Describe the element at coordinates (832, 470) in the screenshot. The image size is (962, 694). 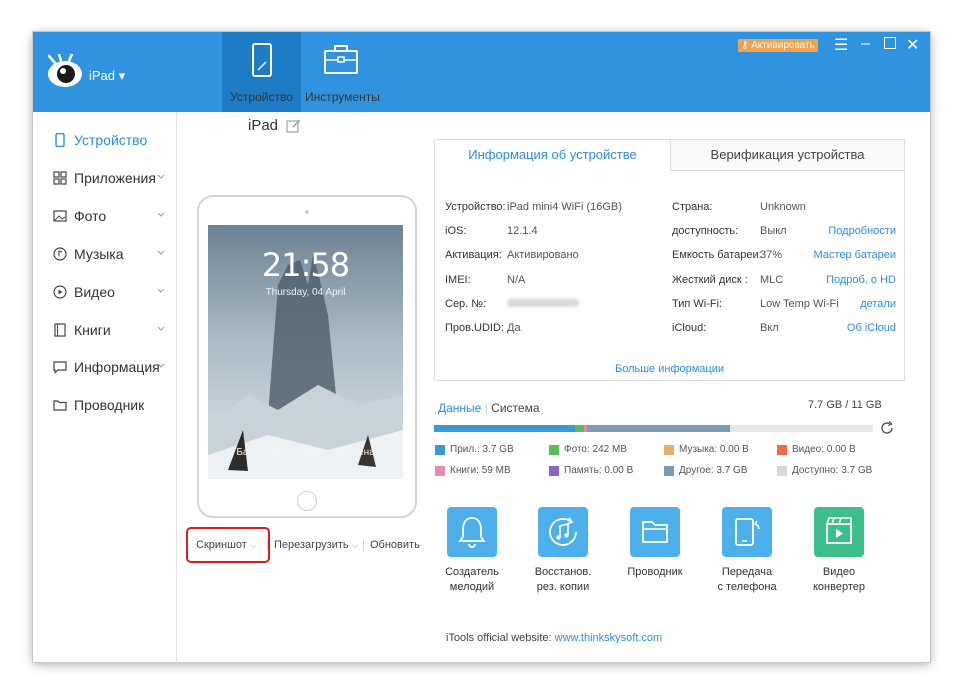
I see `legend-label: Доступно: 3.7 GB` at that location.